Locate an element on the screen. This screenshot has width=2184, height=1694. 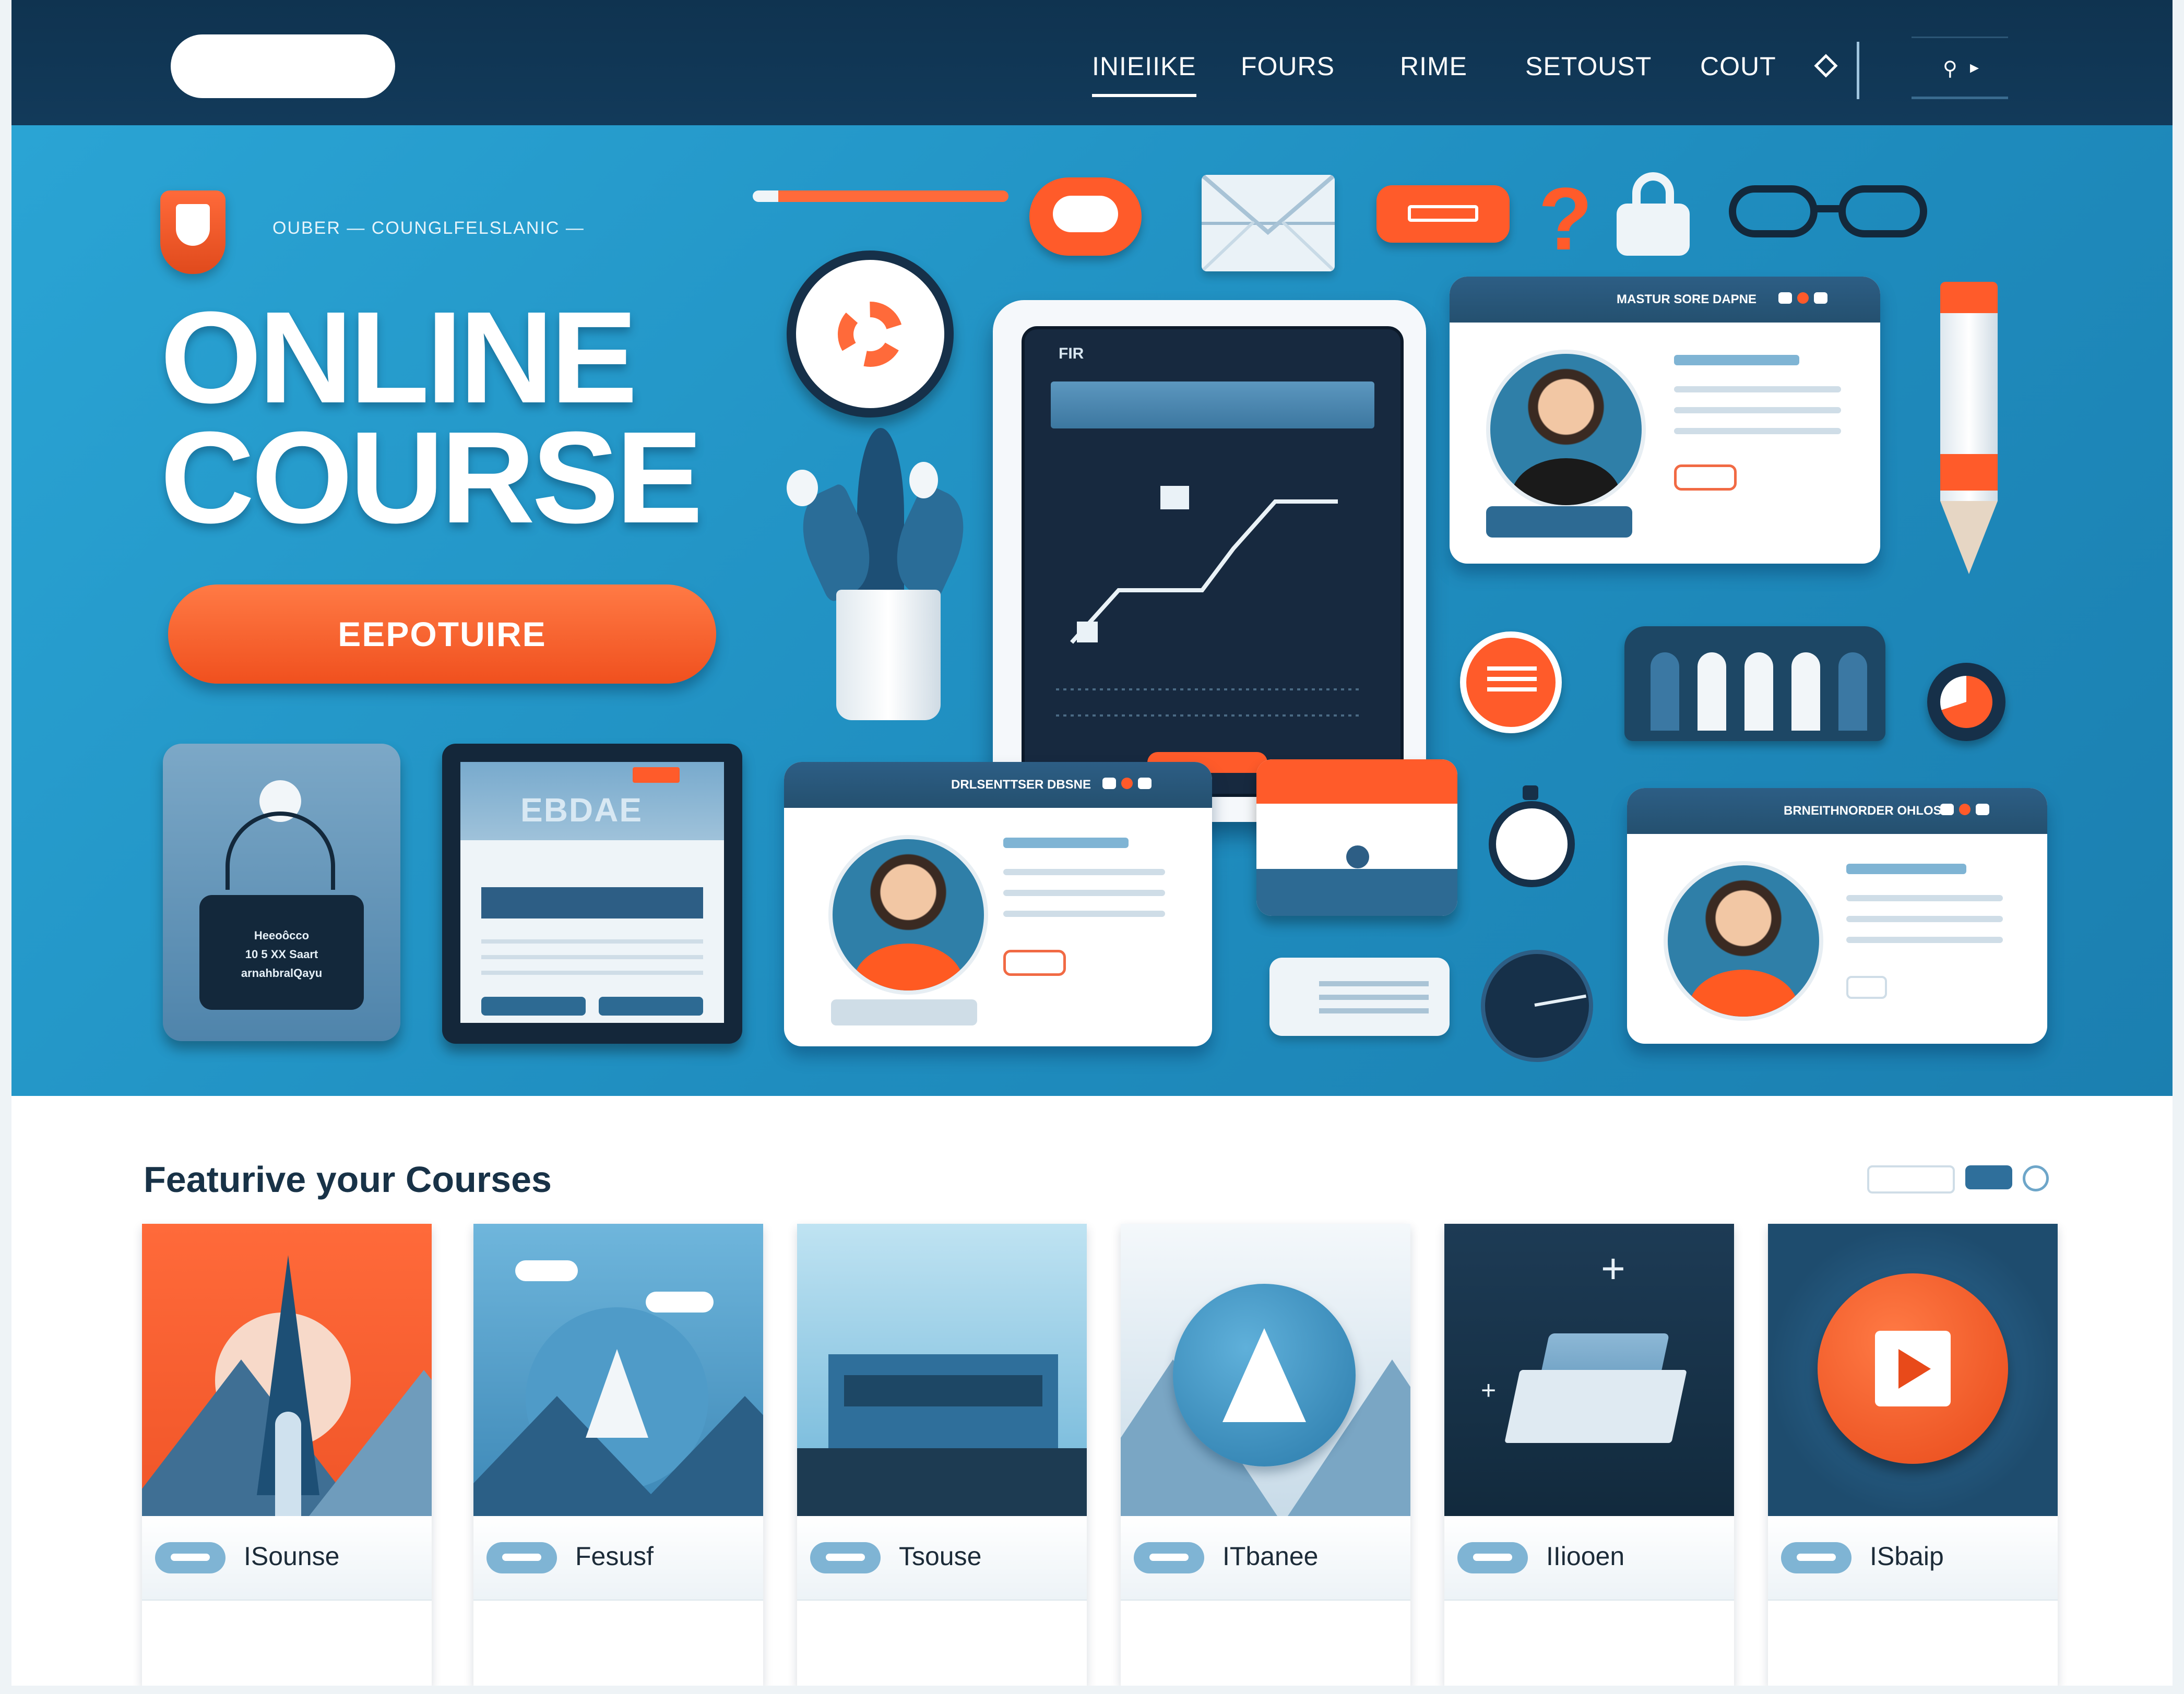
course-6-thumbnail is located at coordinates (1913, 1370).